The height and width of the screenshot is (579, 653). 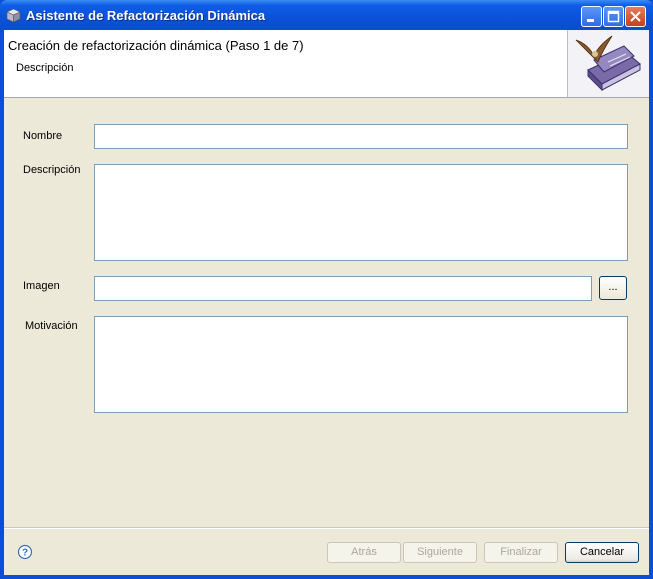 I want to click on maximize-icon, so click(x=613, y=16).